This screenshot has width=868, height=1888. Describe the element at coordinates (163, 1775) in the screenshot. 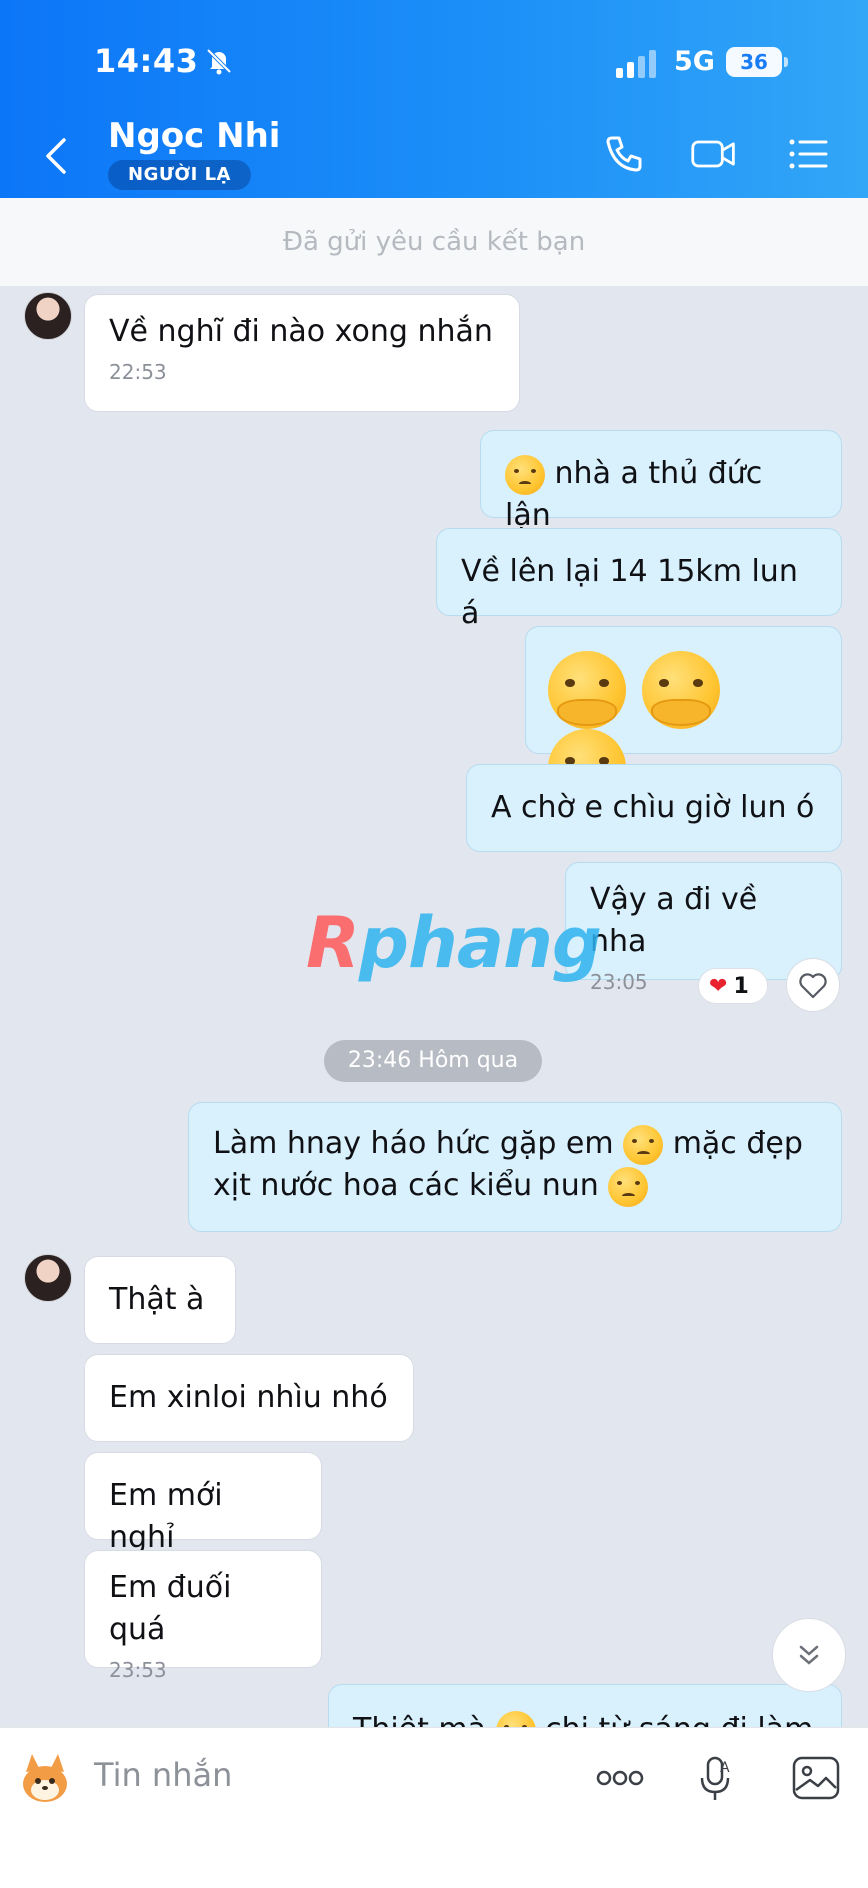

I see `message-input: Tin nhắn` at that location.